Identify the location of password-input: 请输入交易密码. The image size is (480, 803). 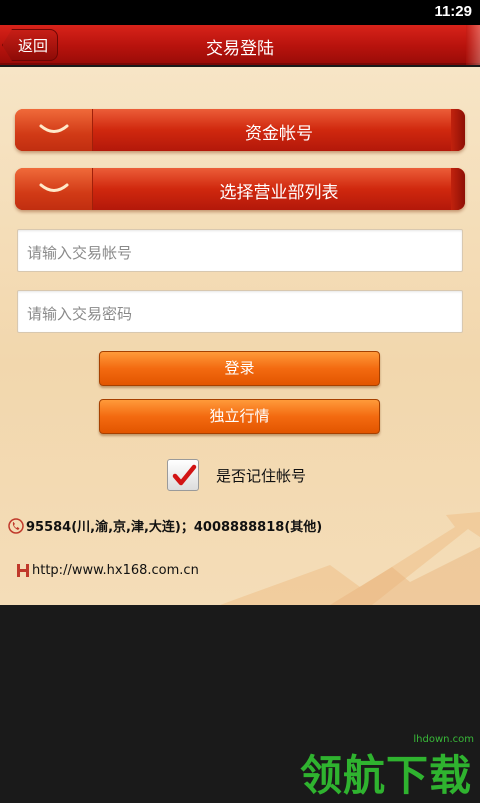
(240, 311).